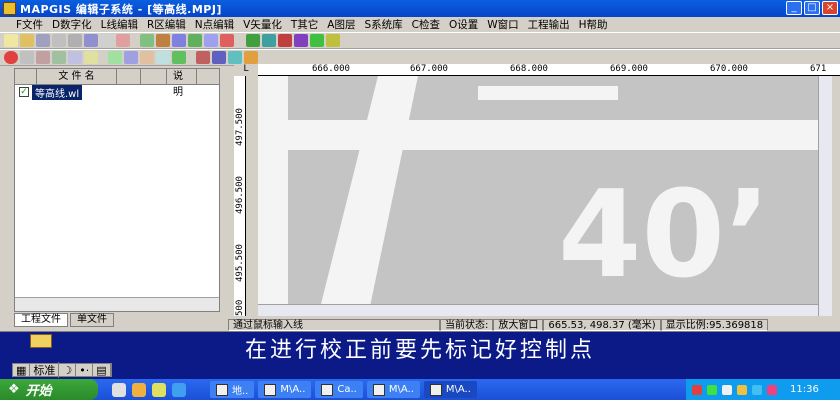 Image resolution: width=840 pixels, height=400 pixels. I want to click on task-mapgis-1: M\A.., so click(285, 389).